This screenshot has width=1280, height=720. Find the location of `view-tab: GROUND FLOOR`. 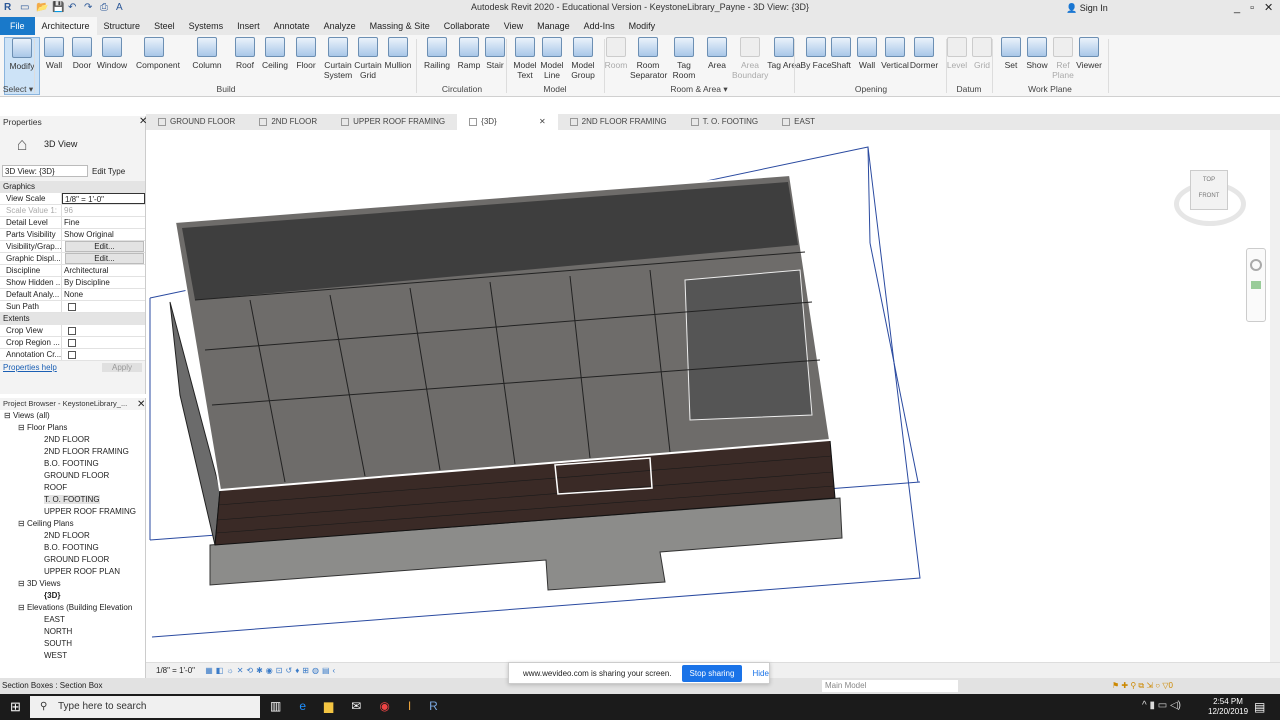

view-tab: GROUND FLOOR is located at coordinates (196, 122).